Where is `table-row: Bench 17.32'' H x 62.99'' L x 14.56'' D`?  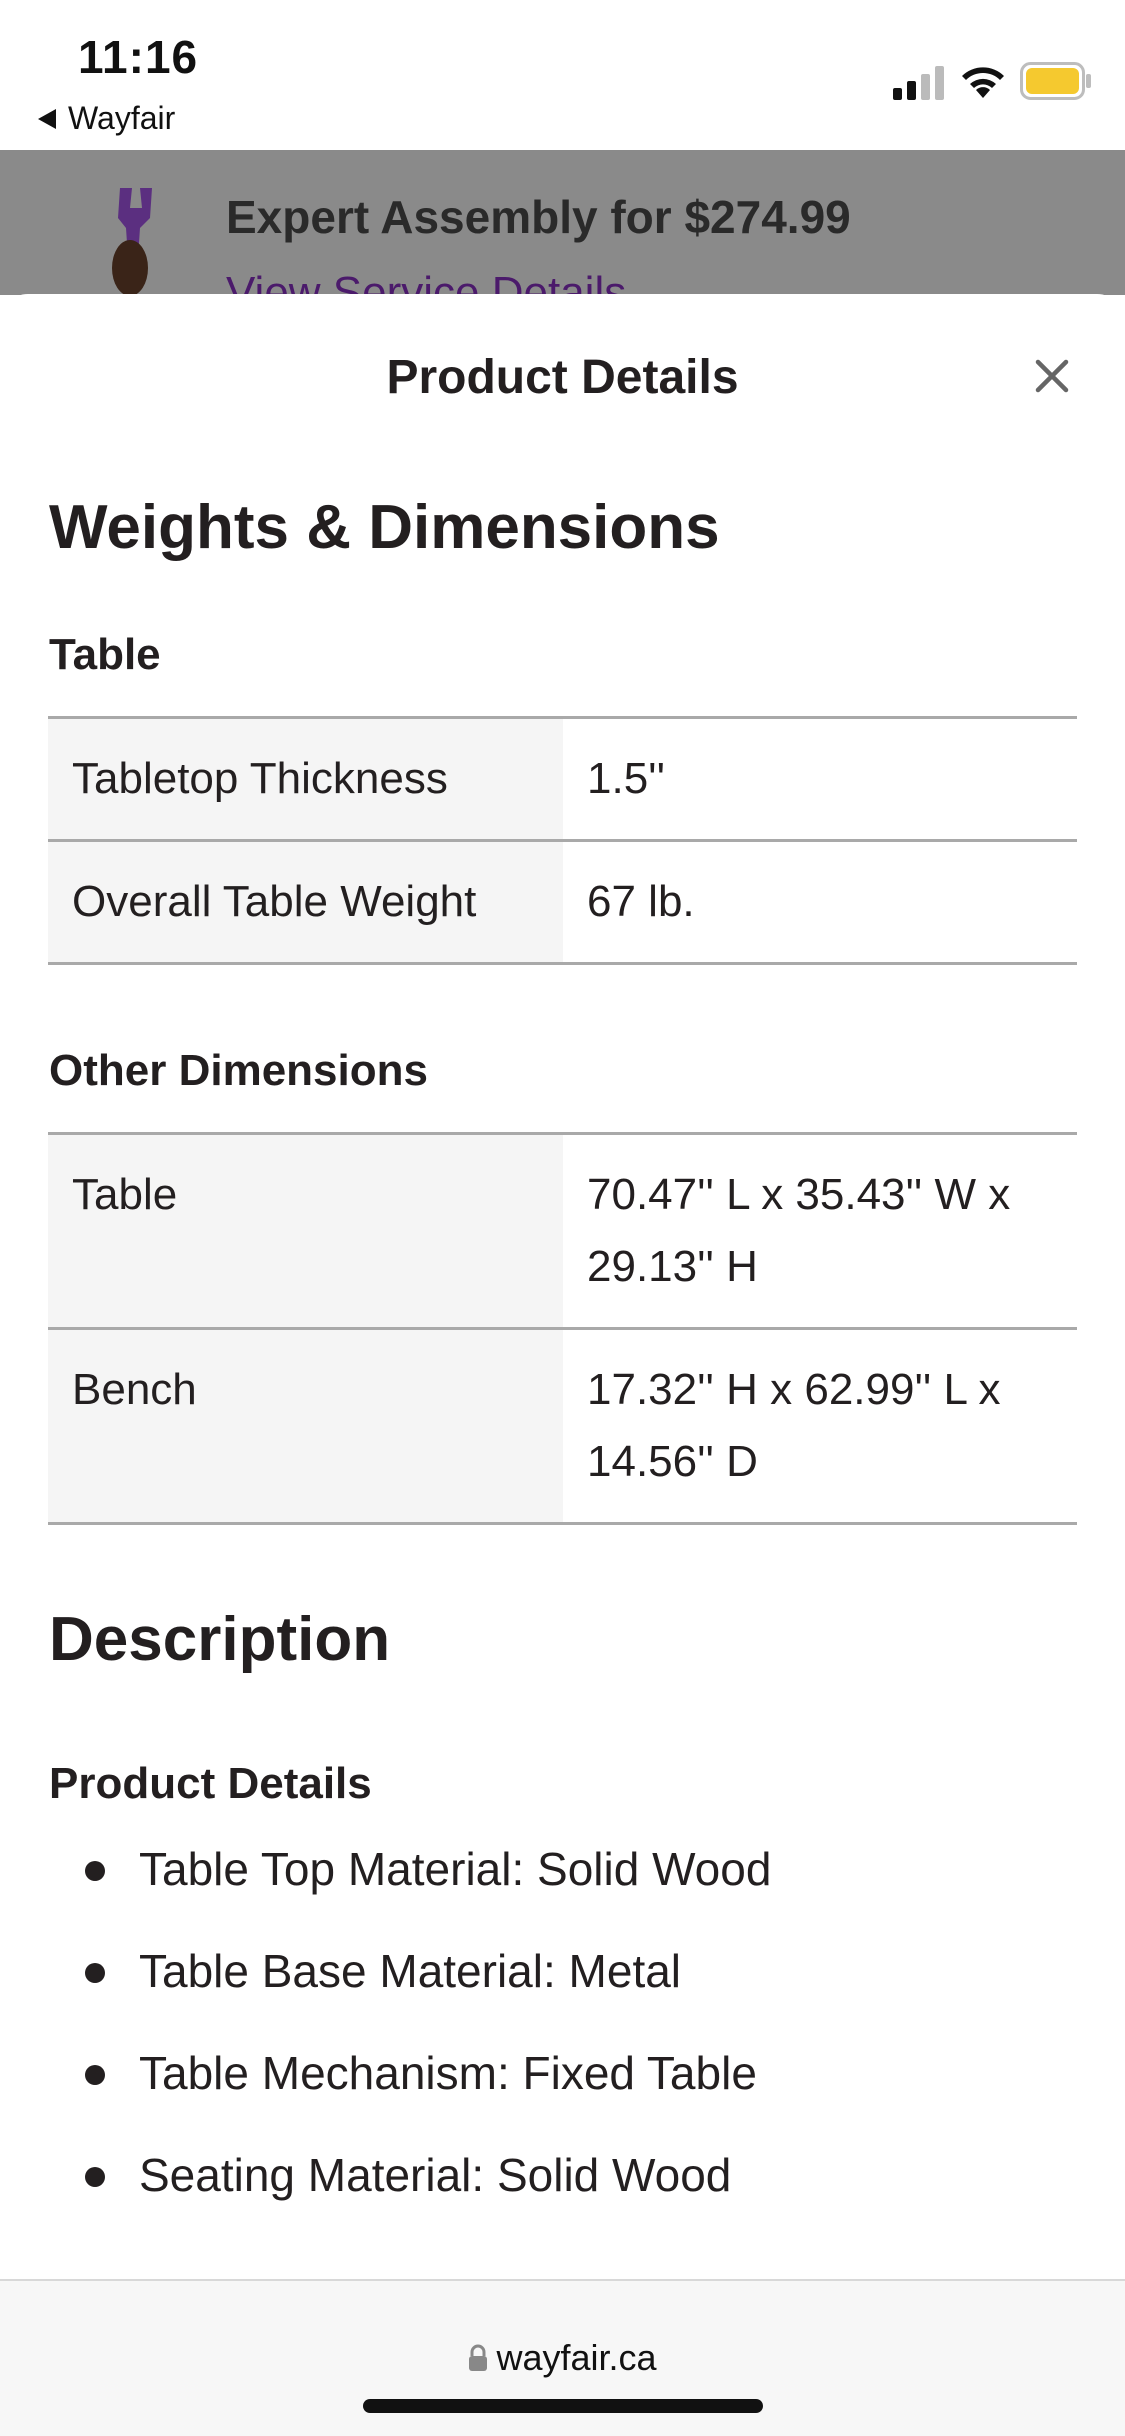 table-row: Bench 17.32'' H x 62.99'' L x 14.56'' D is located at coordinates (562, 1427).